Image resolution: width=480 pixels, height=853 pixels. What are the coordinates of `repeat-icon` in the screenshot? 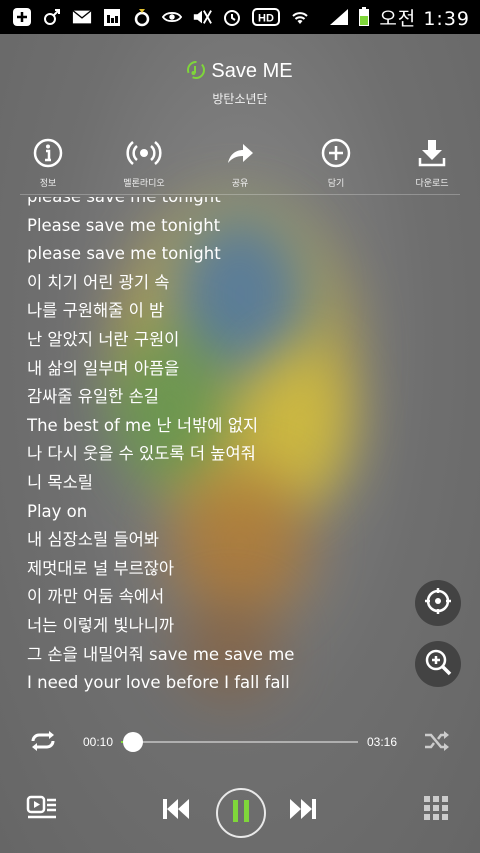 It's located at (43, 743).